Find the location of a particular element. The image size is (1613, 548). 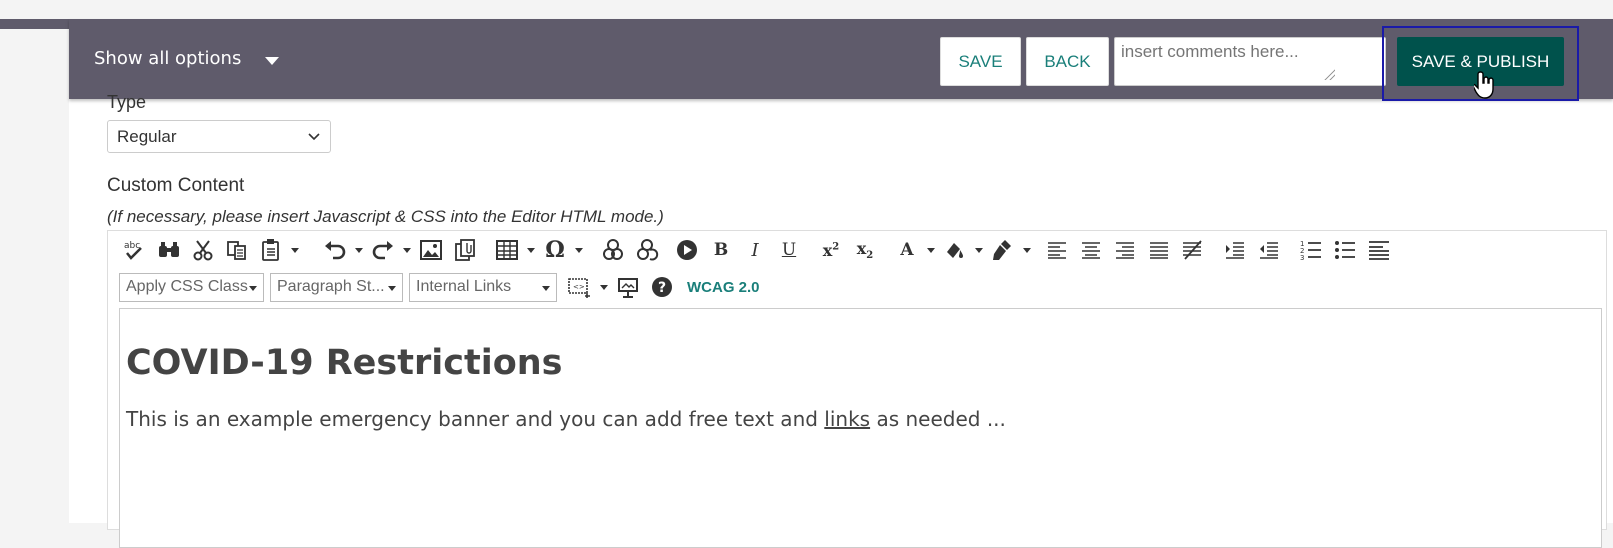

template-manager-icon: <> is located at coordinates (580, 287).